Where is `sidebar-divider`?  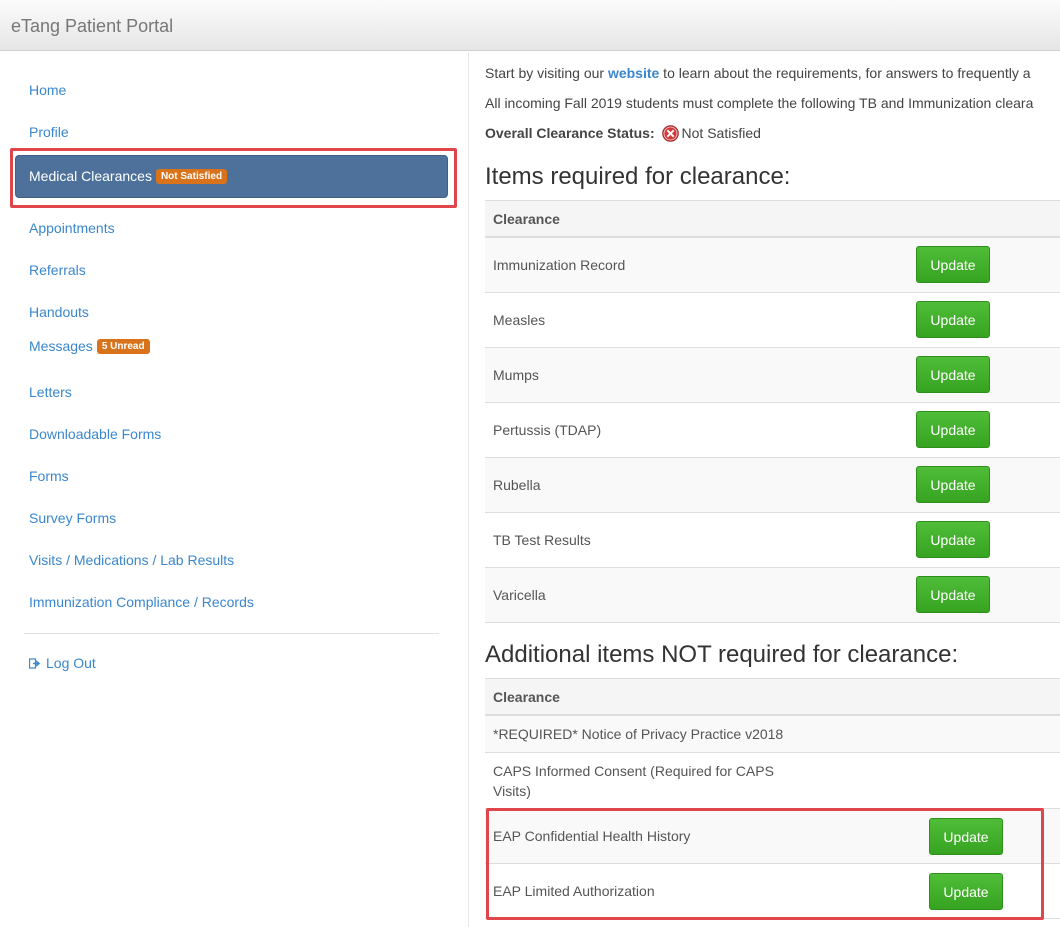
sidebar-divider is located at coordinates (231, 633).